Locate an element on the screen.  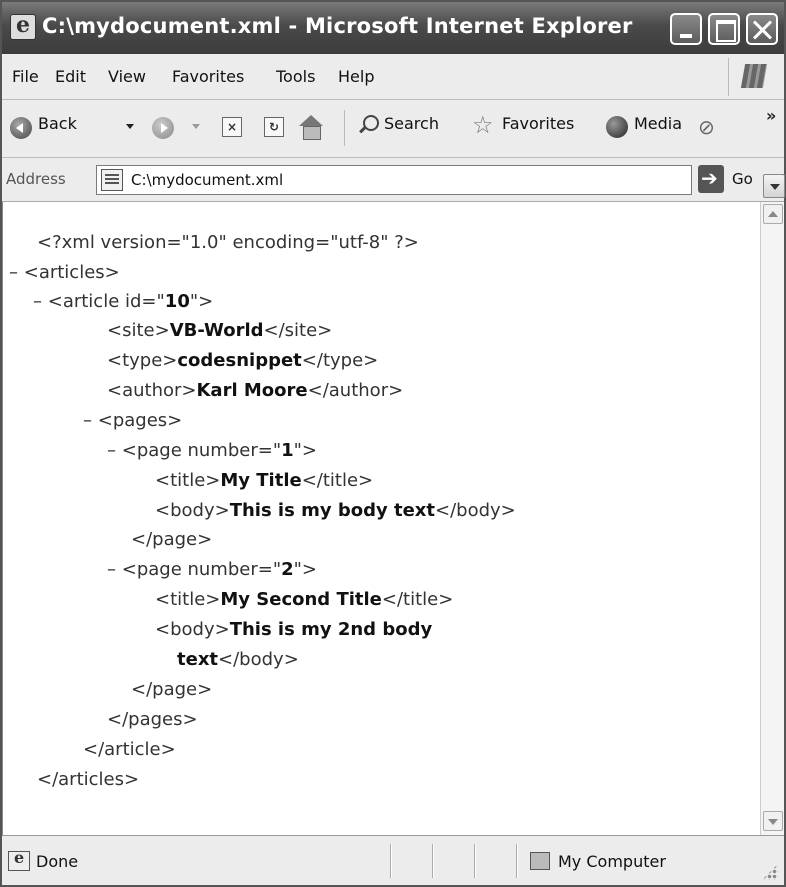
menu-help: Help is located at coordinates (356, 76).